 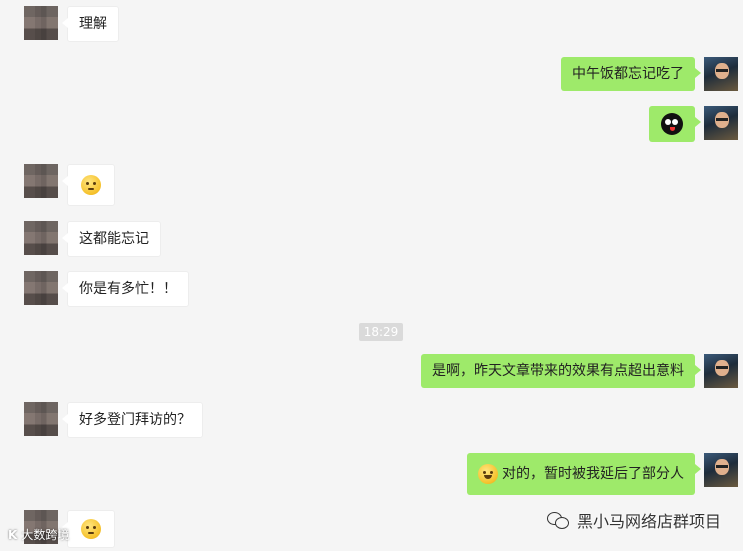 I want to click on message-row: 理解, so click(x=71, y=24).